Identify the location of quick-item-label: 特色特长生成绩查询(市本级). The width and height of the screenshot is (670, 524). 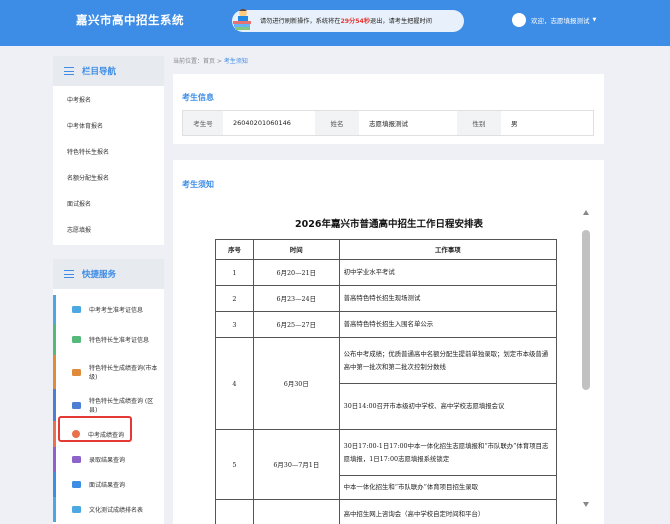
(123, 373).